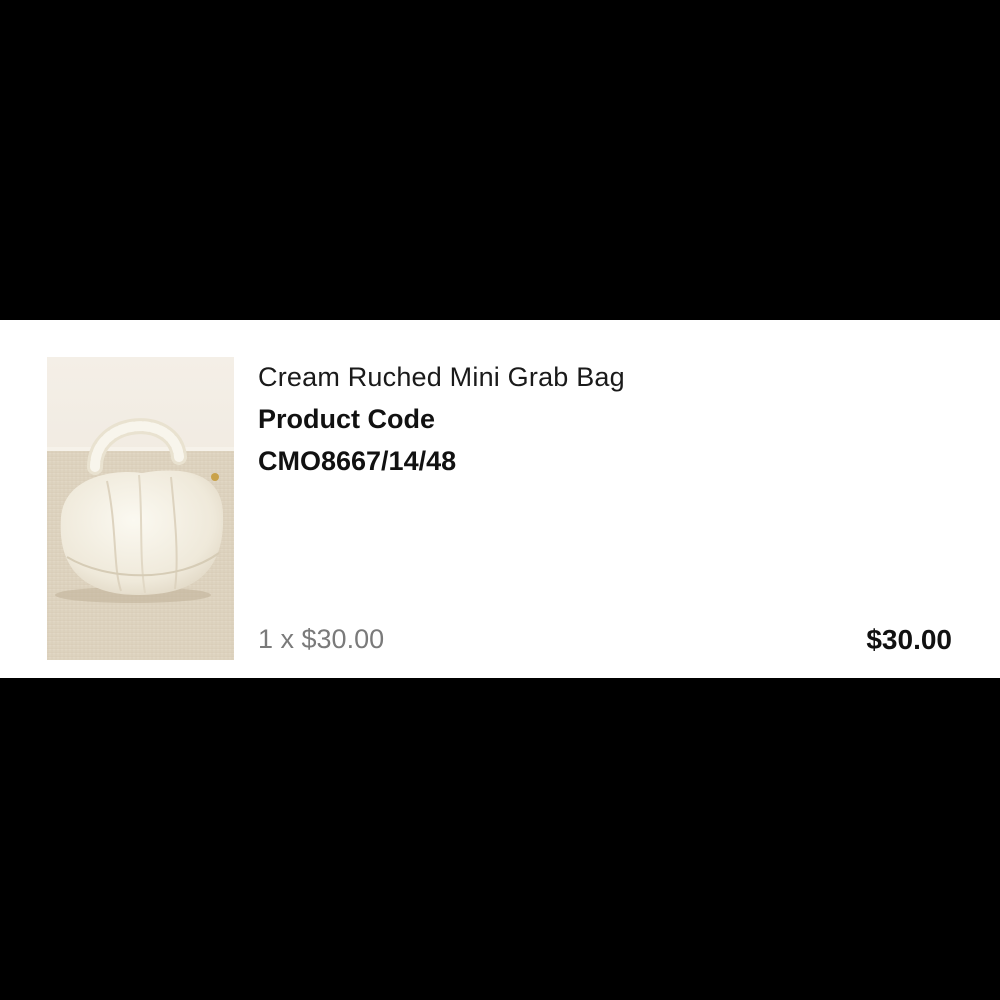 This screenshot has width=1000, height=1000. I want to click on quantity-price: 1 x $30.00, so click(321, 639).